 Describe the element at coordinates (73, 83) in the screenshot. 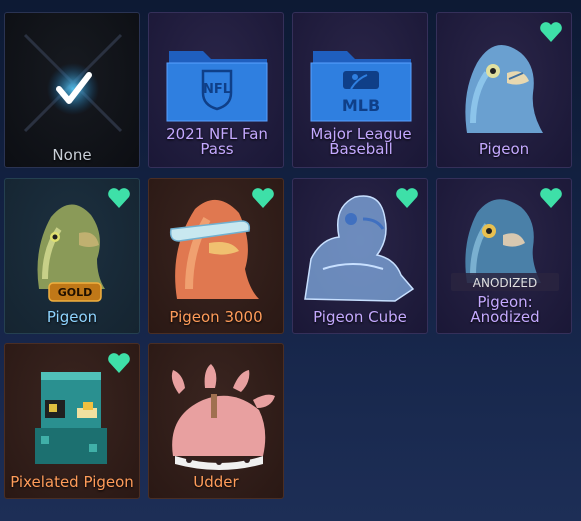

I see `none-checkmark-icon` at that location.